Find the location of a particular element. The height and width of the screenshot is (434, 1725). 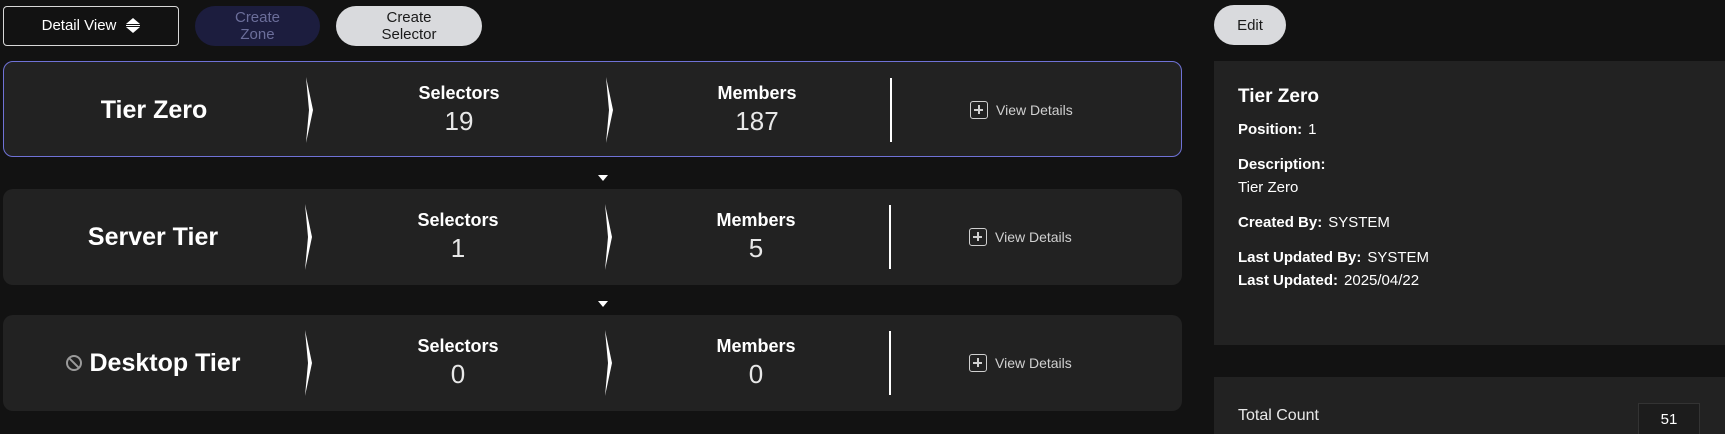

members-stat: Members 187 is located at coordinates (757, 110).